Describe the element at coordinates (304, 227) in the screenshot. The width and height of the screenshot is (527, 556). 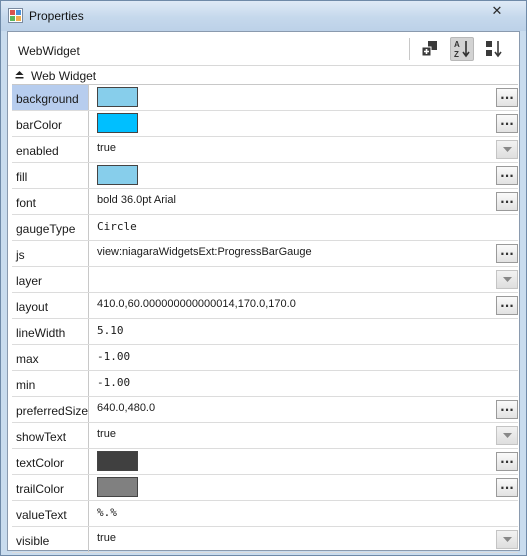
I see `property-value-cell: Circle` at that location.